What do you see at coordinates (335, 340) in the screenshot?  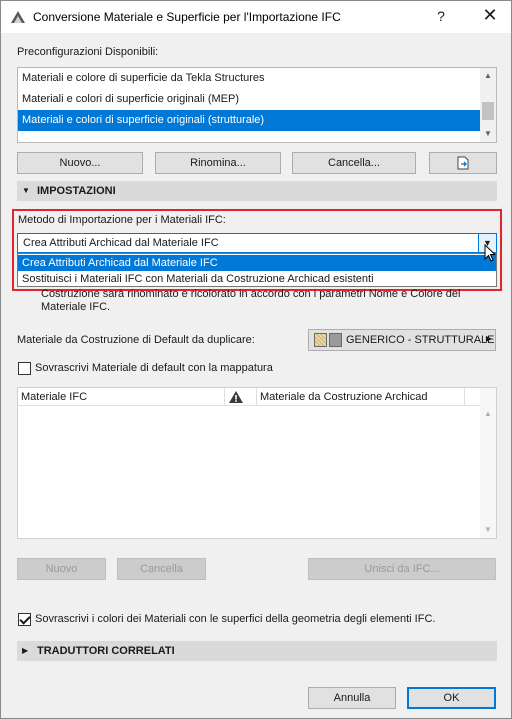 I see `material-color-swatch` at bounding box center [335, 340].